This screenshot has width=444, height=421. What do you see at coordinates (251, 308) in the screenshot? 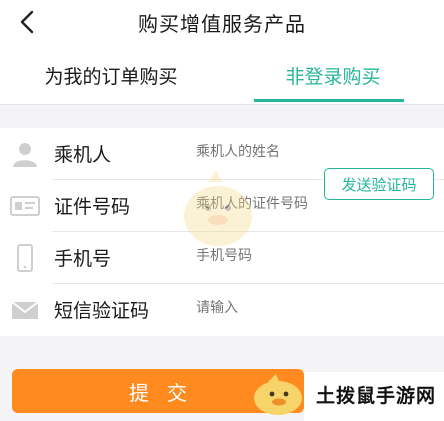
I see `sms-code-input` at bounding box center [251, 308].